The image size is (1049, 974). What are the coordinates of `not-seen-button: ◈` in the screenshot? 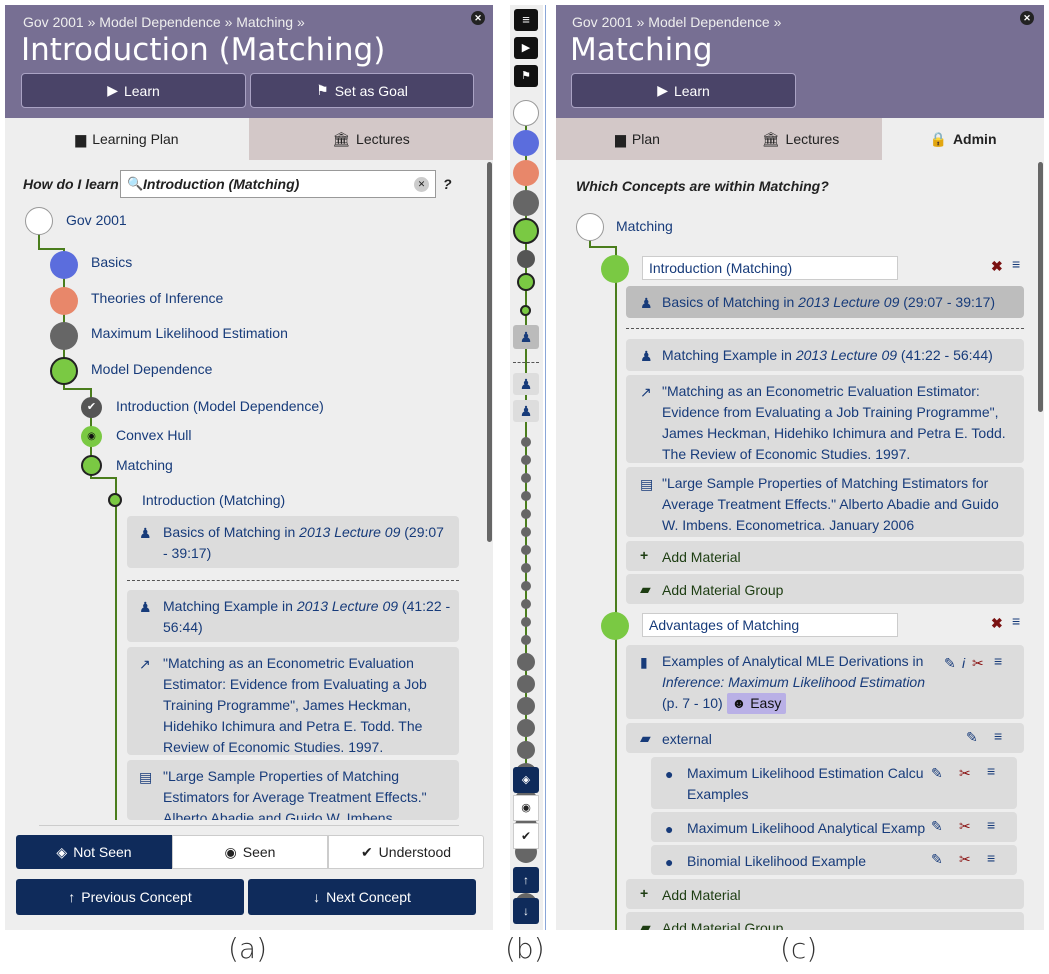 It's located at (526, 780).